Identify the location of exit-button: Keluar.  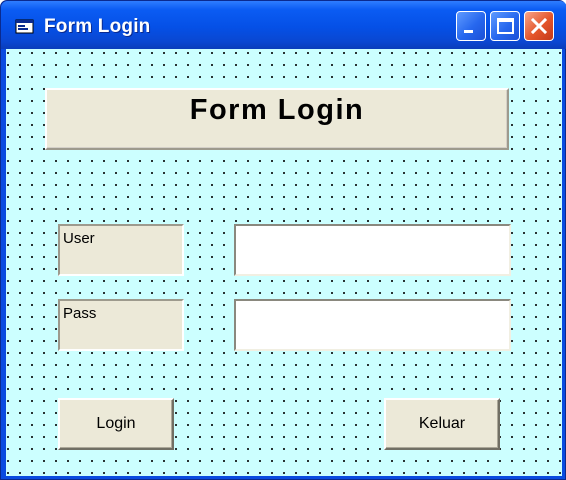
(442, 424).